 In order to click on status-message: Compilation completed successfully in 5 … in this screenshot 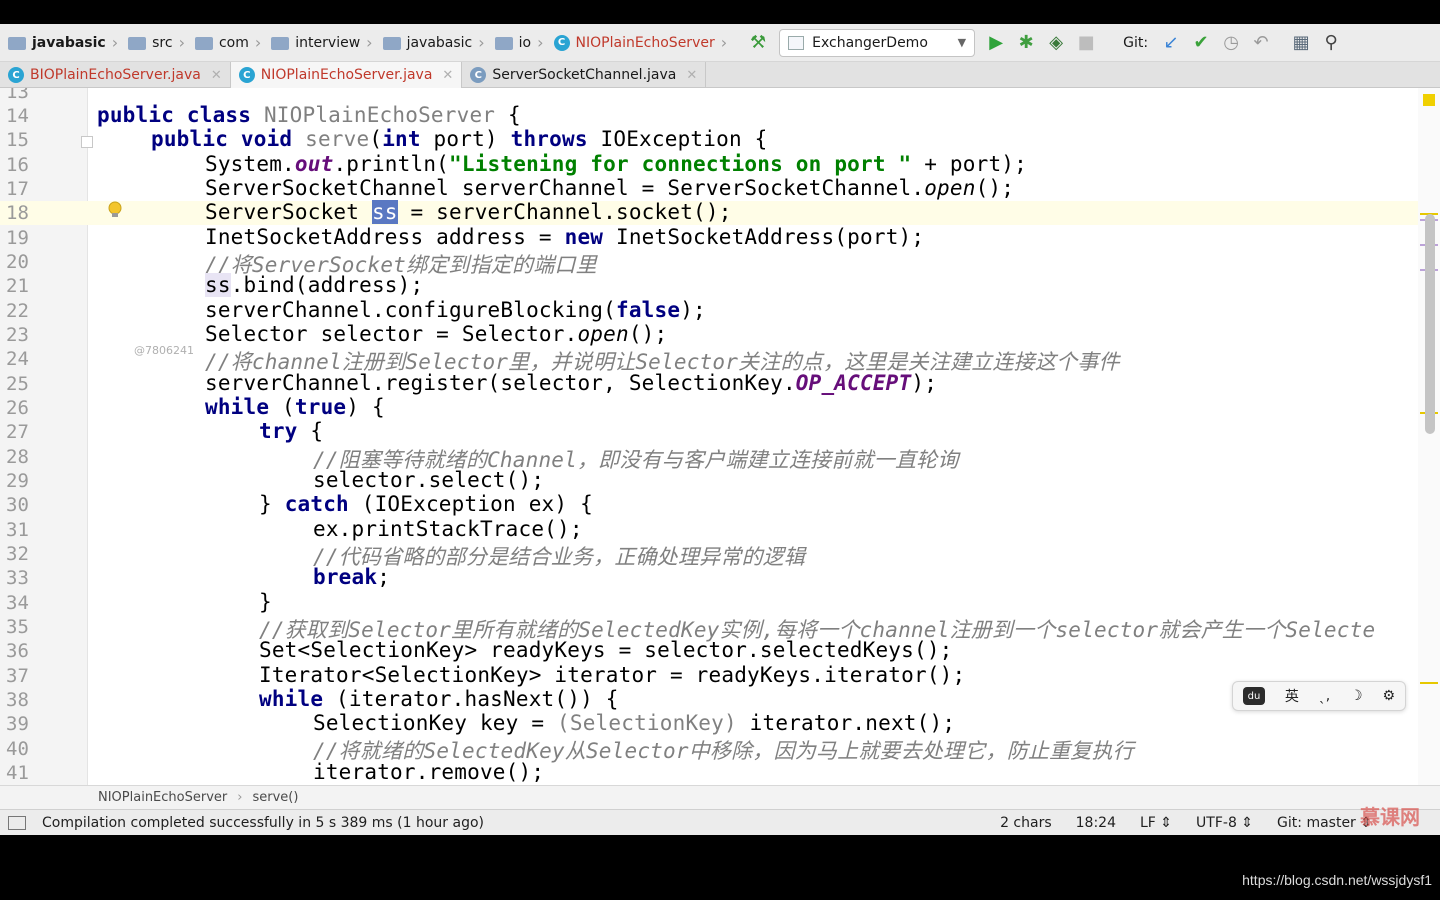, I will do `click(263, 823)`.